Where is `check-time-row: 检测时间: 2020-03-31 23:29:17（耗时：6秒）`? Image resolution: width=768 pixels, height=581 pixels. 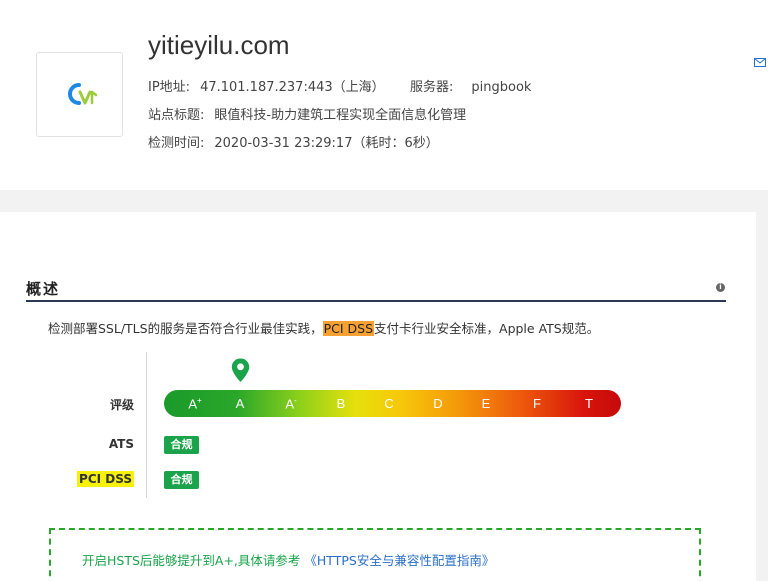
check-time-row: 检测时间: 2020-03-31 23:29:17（耗时：6秒） is located at coordinates (293, 141).